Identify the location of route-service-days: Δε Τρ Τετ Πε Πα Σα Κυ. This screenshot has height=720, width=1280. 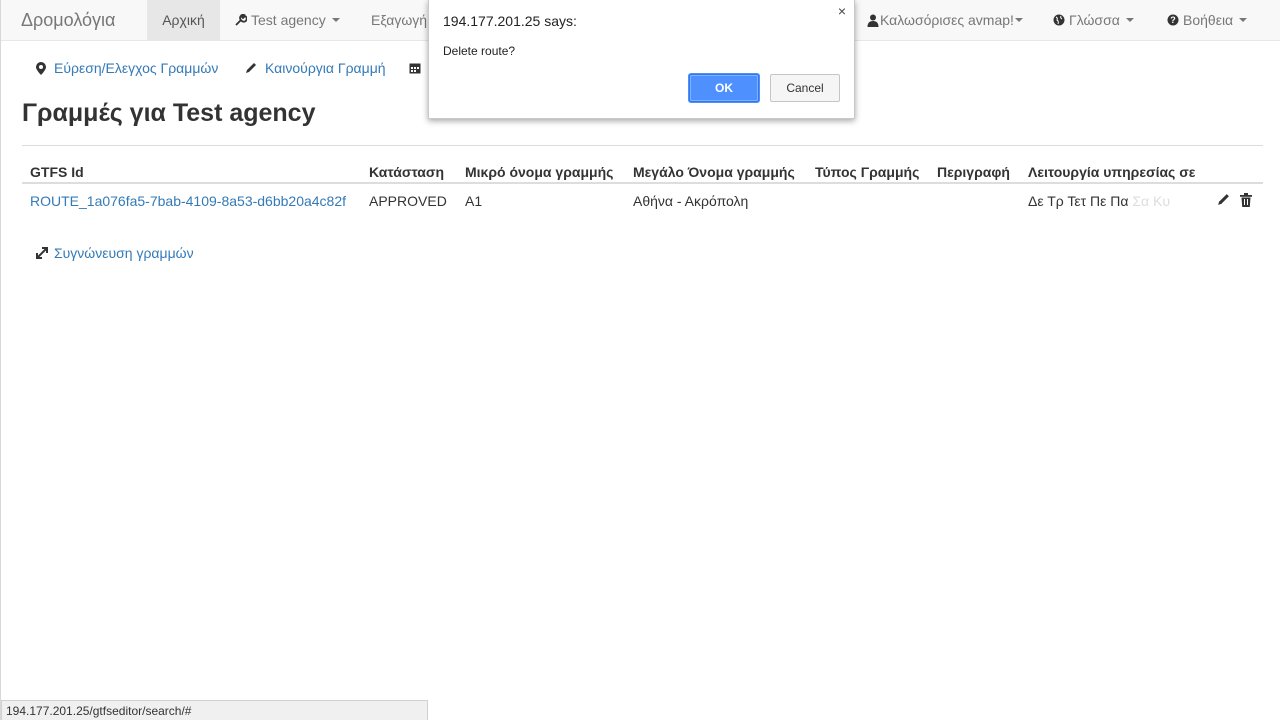
(1099, 201).